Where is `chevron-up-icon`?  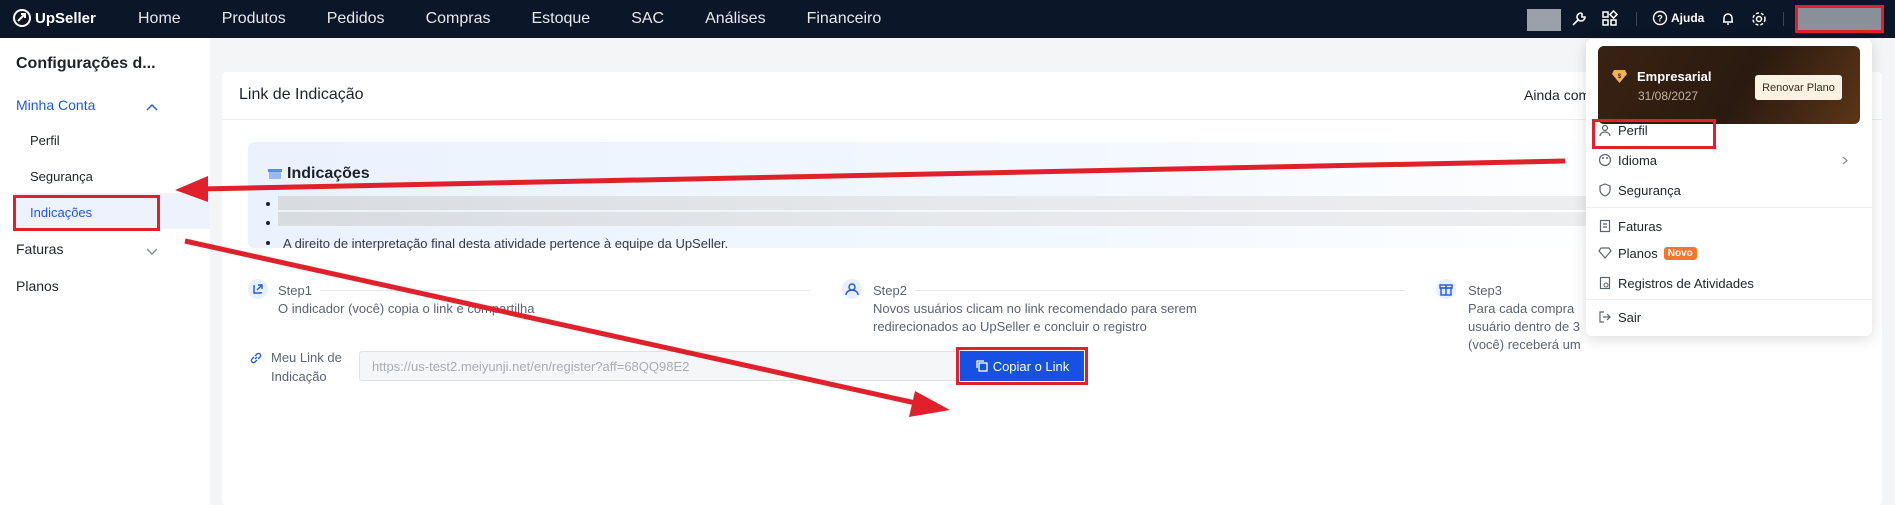 chevron-up-icon is located at coordinates (152, 107).